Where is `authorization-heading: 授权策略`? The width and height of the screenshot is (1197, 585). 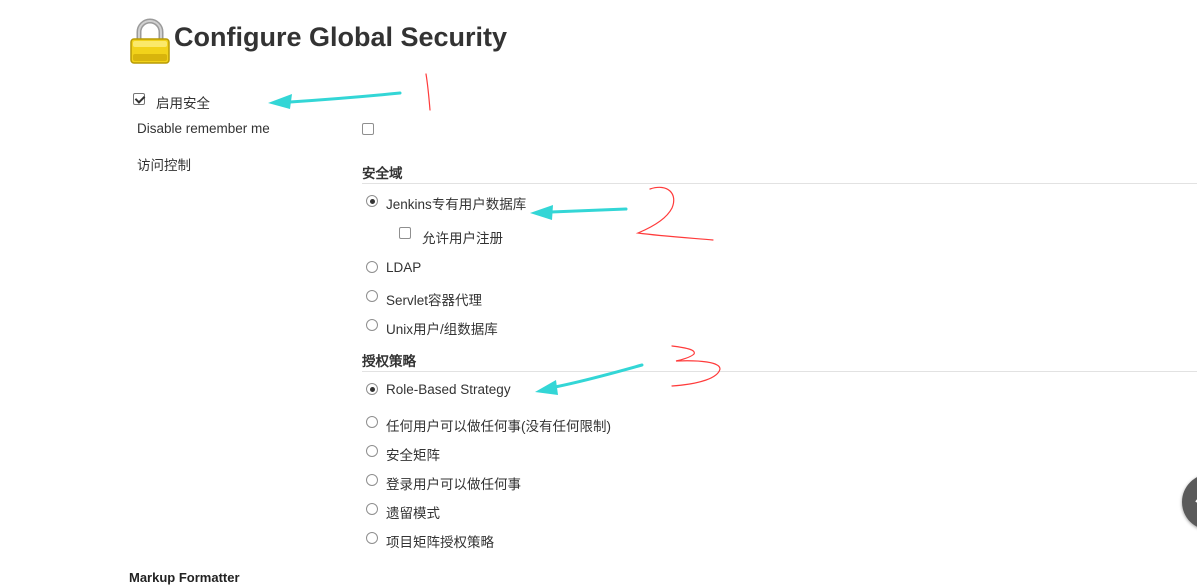
authorization-heading: 授权策略 is located at coordinates (389, 361).